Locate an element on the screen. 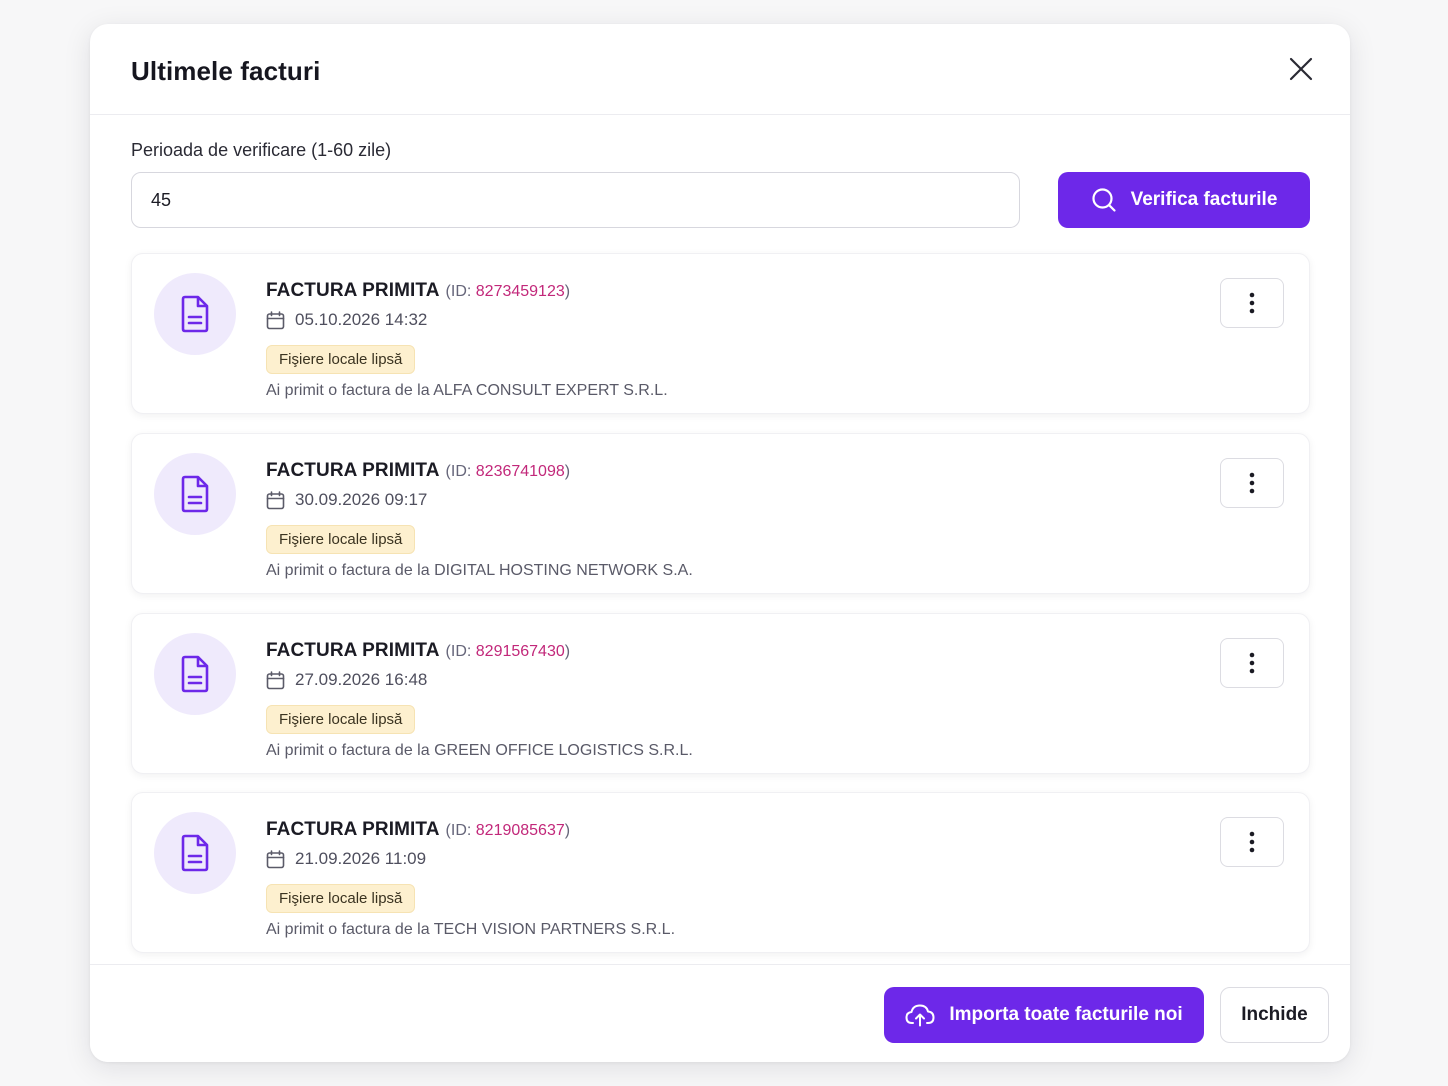 This screenshot has height=1086, width=1448. invoice-id: (ID: 8219085637) is located at coordinates (508, 830).